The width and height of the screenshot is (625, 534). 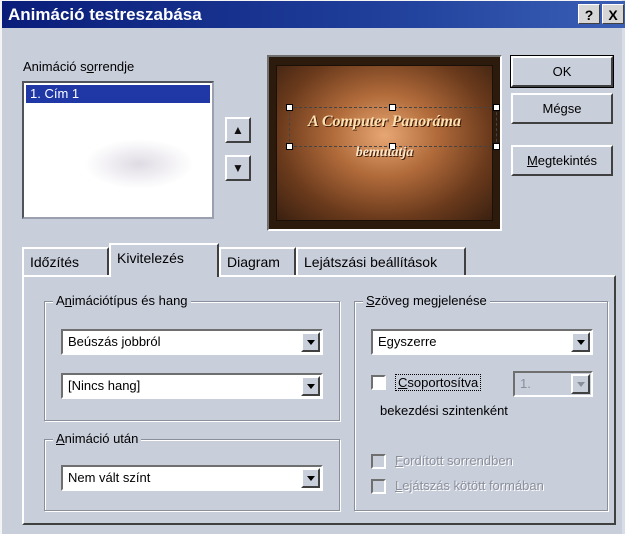 I want to click on sound-value: [Nincs hang], so click(x=104, y=385).